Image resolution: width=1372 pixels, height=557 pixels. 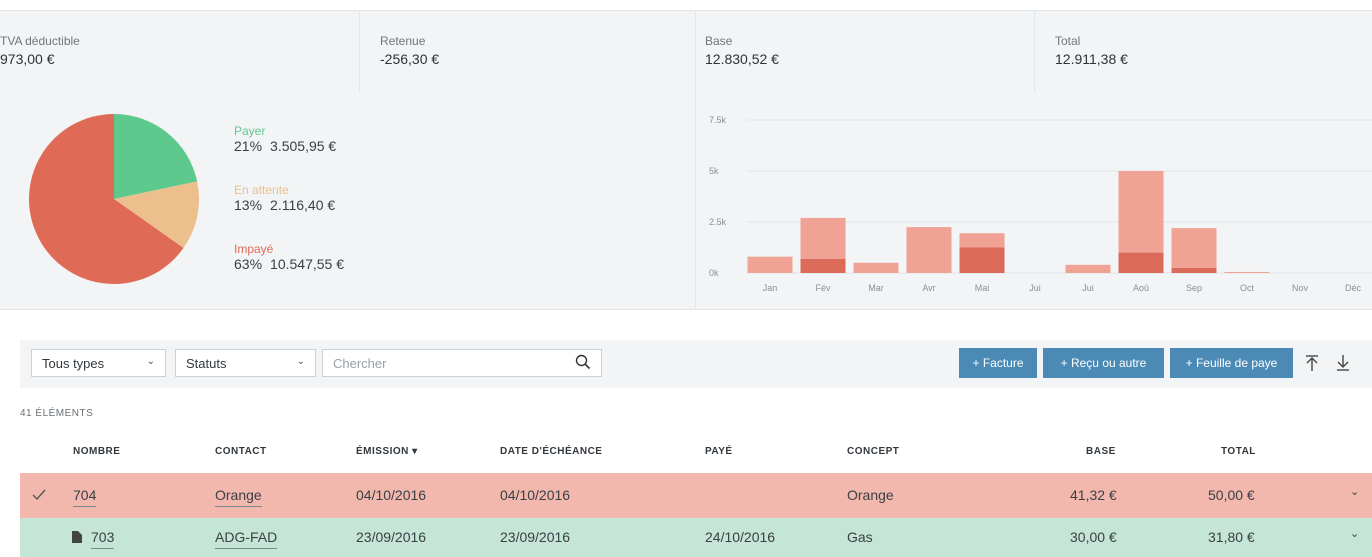 I want to click on legend-impaye: Impayé 63% 10.547,55 €, so click(x=289, y=258).